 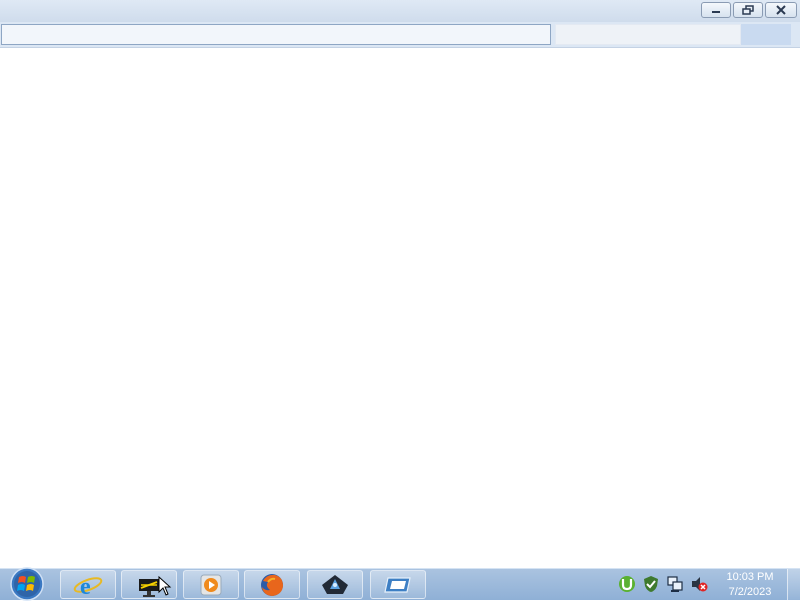 I want to click on restore-icon, so click(x=748, y=10).